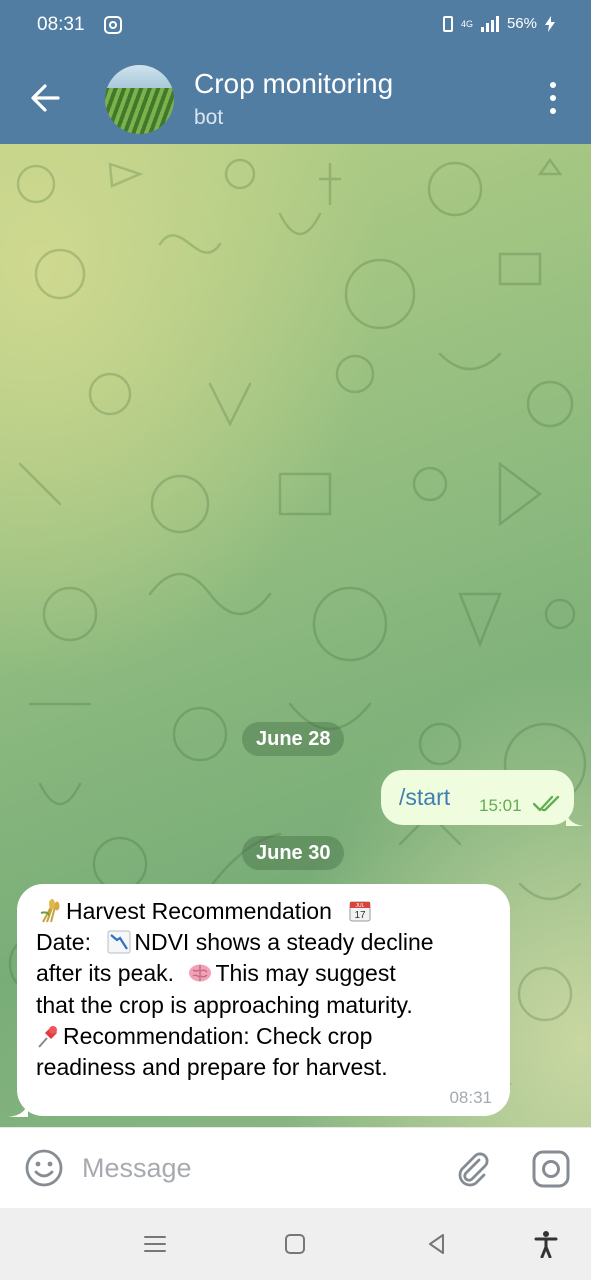 The width and height of the screenshot is (591, 1280). What do you see at coordinates (295, 26) in the screenshot?
I see `status-bar: 08:31 4G 56%` at bounding box center [295, 26].